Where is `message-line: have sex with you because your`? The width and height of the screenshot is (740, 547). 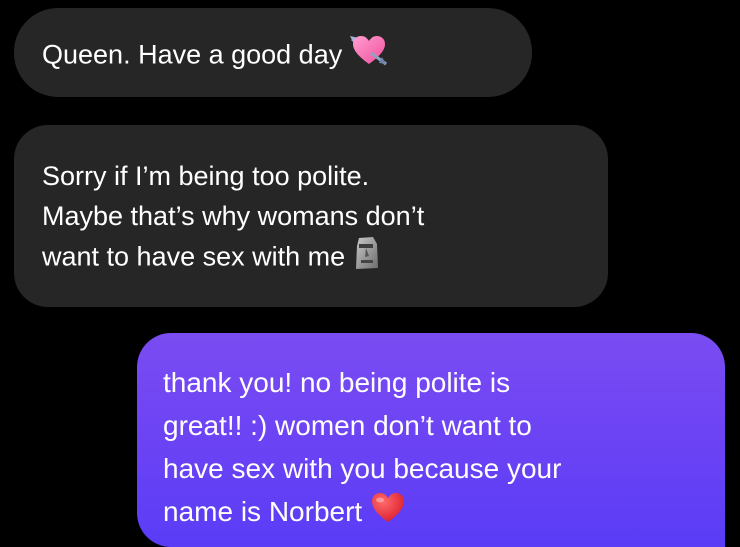 message-line: have sex with you because your is located at coordinates (362, 468).